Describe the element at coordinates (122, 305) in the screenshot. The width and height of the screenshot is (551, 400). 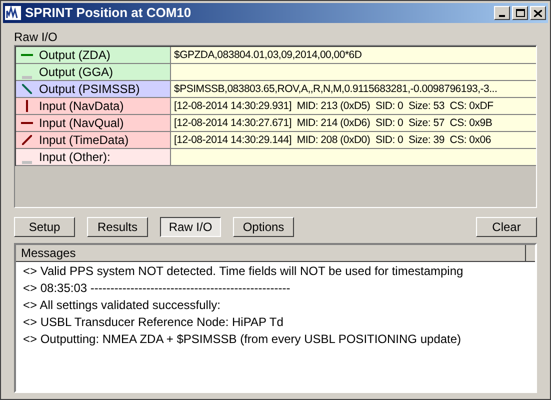
I see `message-line: <> All settings validated successfully:` at that location.